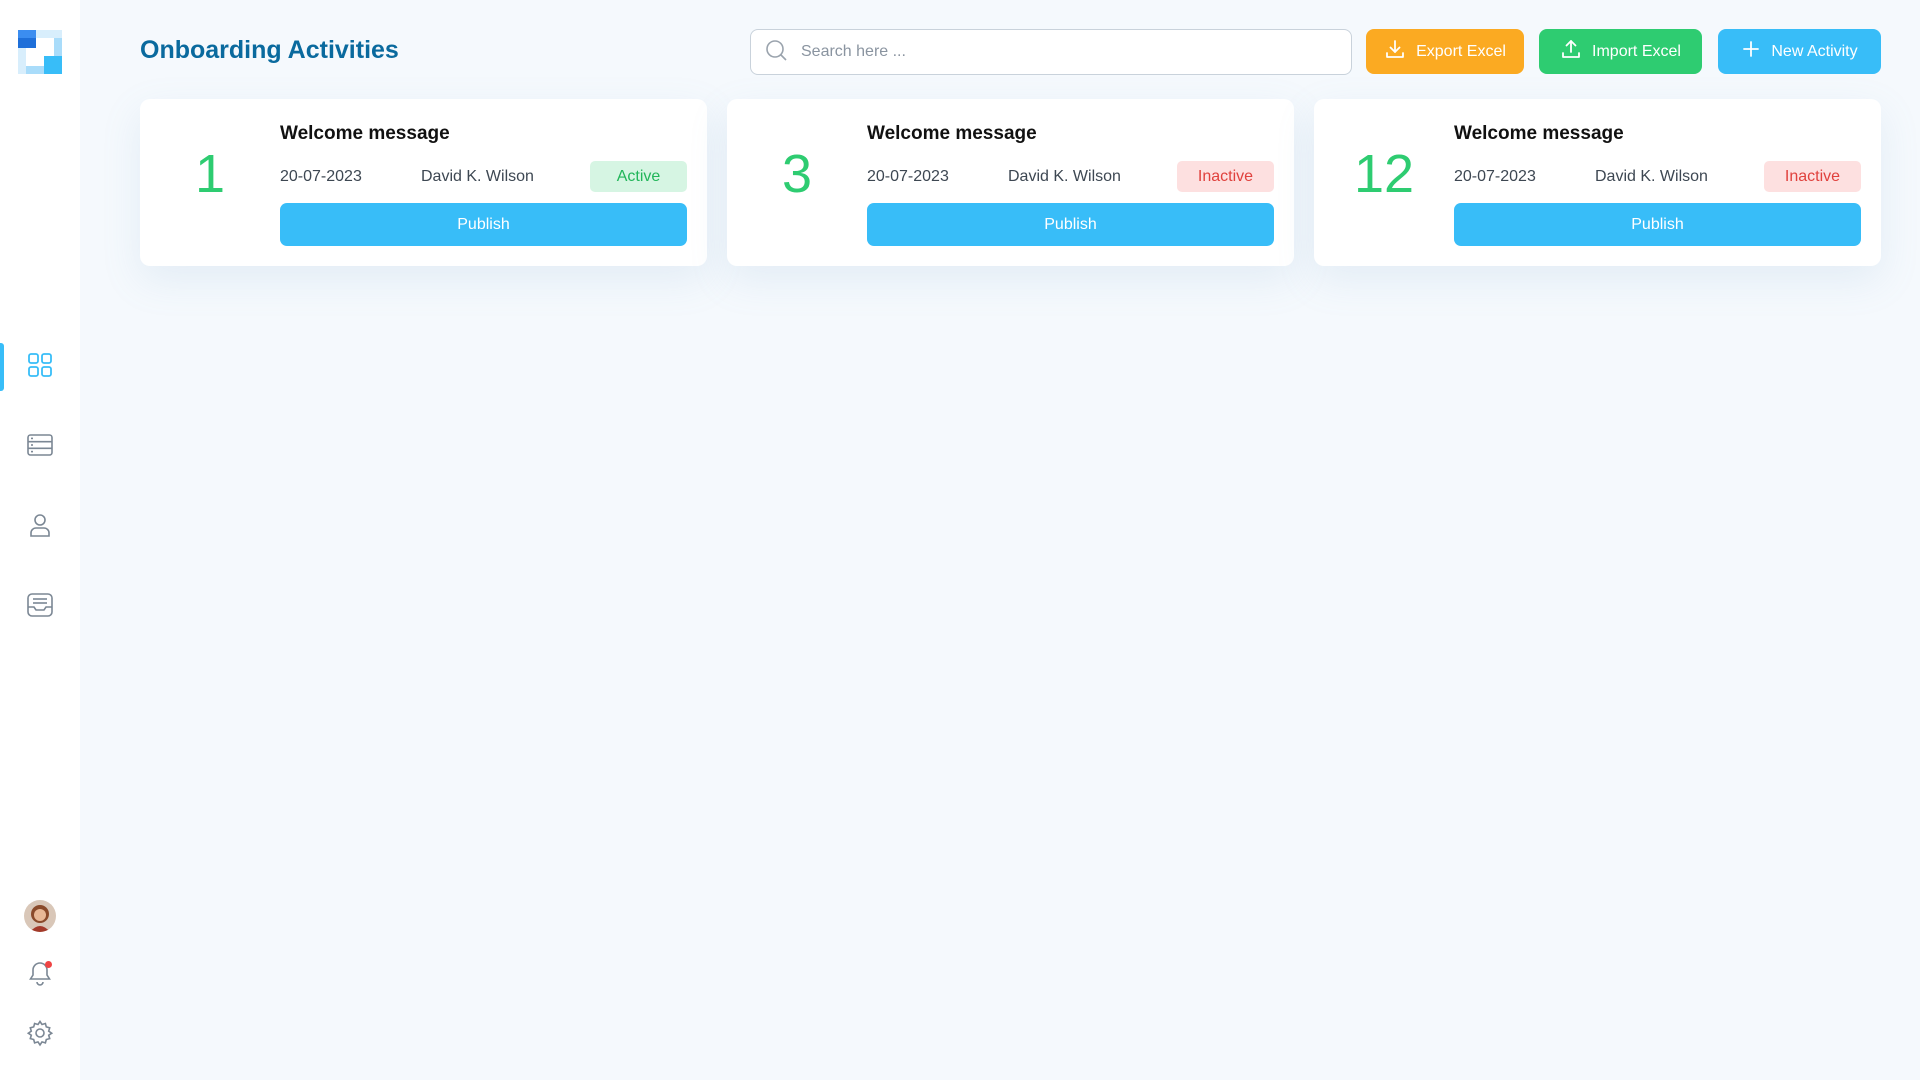 The height and width of the screenshot is (1080, 1920). Describe the element at coordinates (40, 52) in the screenshot. I see `app-logo` at that location.